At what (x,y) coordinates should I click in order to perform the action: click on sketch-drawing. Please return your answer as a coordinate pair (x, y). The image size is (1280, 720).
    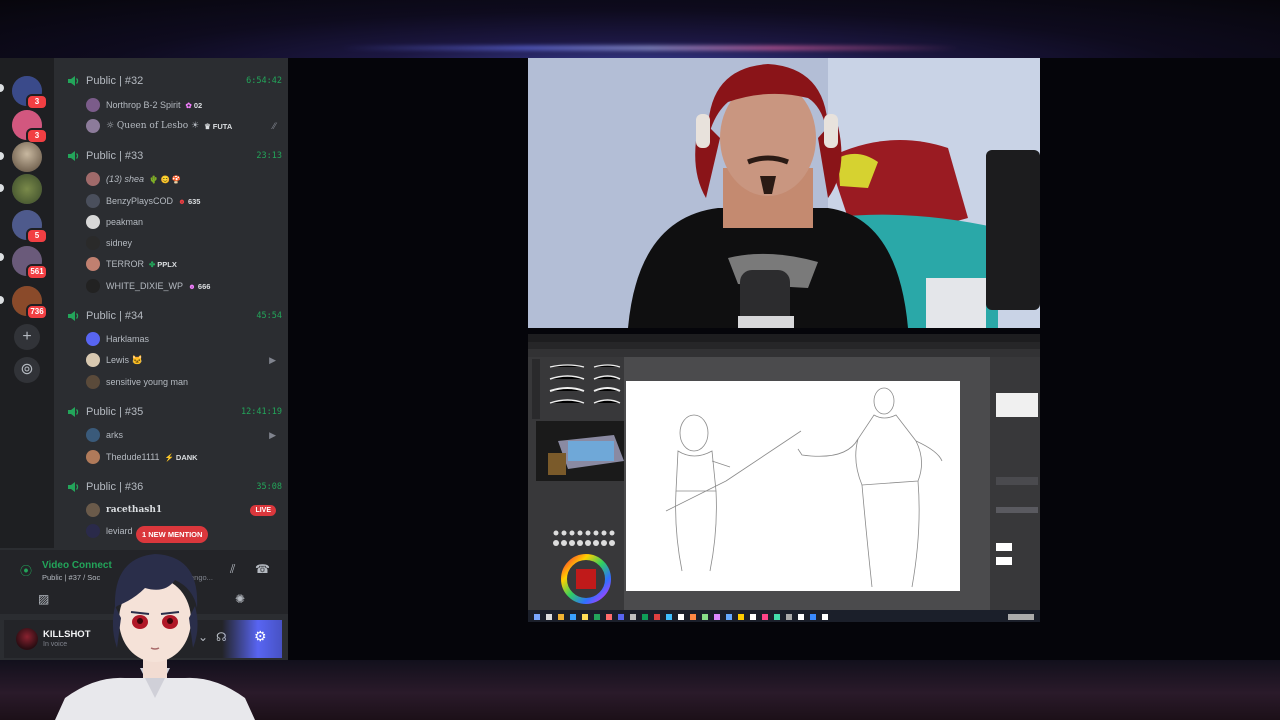
    Looking at the image, I should click on (804, 487).